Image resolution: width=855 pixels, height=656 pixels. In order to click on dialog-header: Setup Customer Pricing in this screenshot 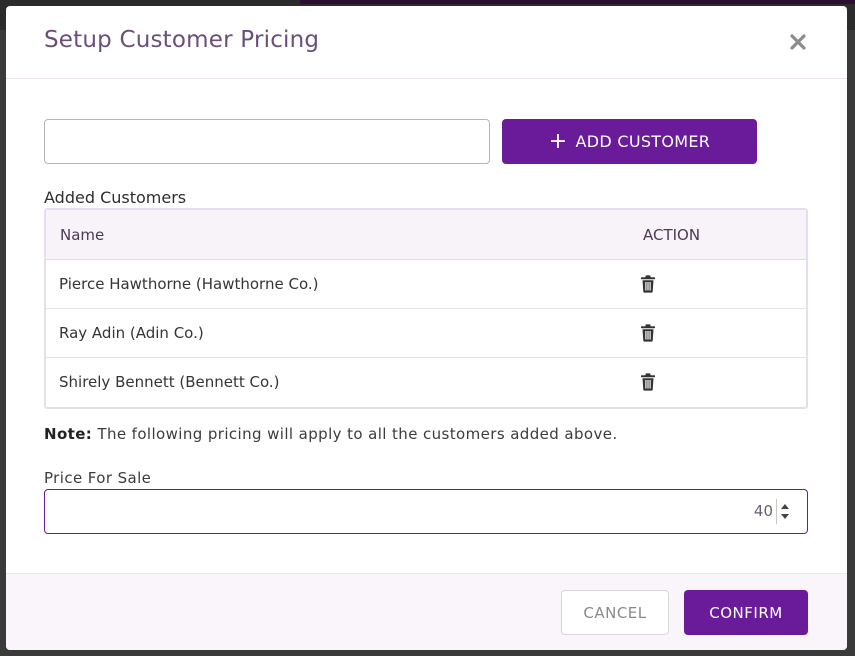, I will do `click(426, 42)`.